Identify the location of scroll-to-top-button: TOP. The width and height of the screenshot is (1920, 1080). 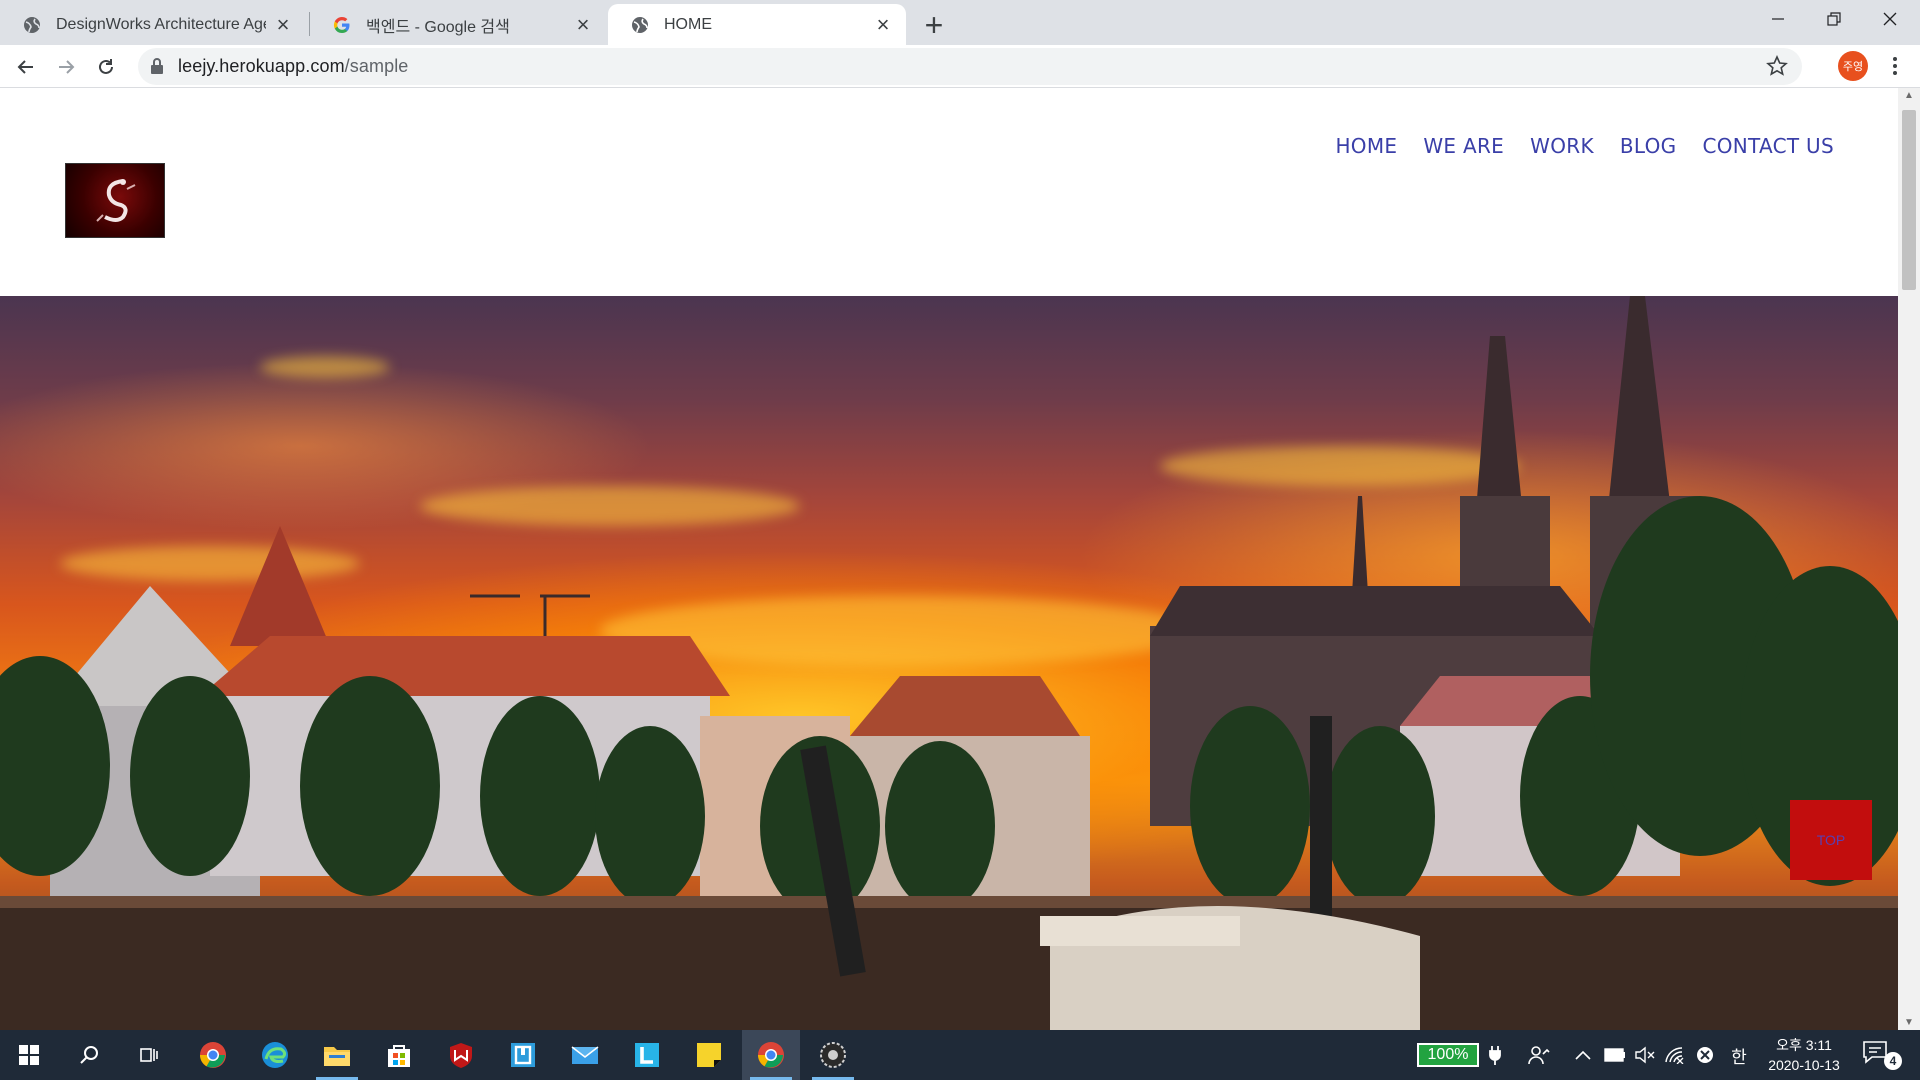
(1831, 840).